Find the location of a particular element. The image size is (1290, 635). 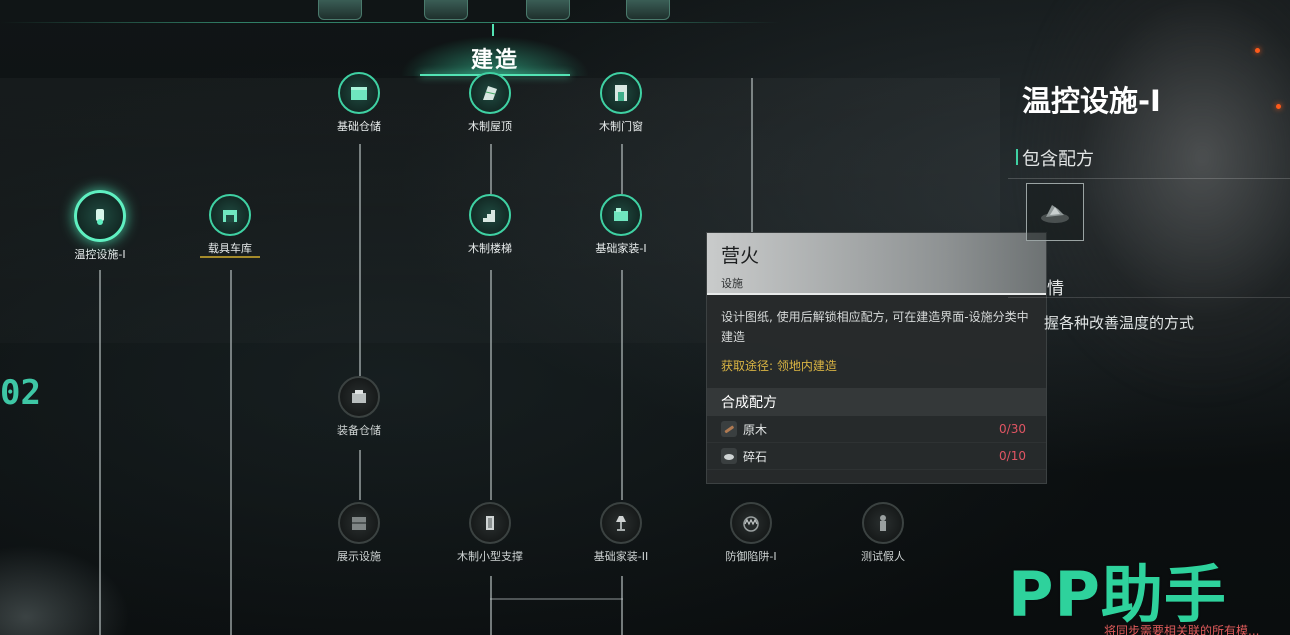

node-label: 测试假人 is located at coordinates (883, 556).